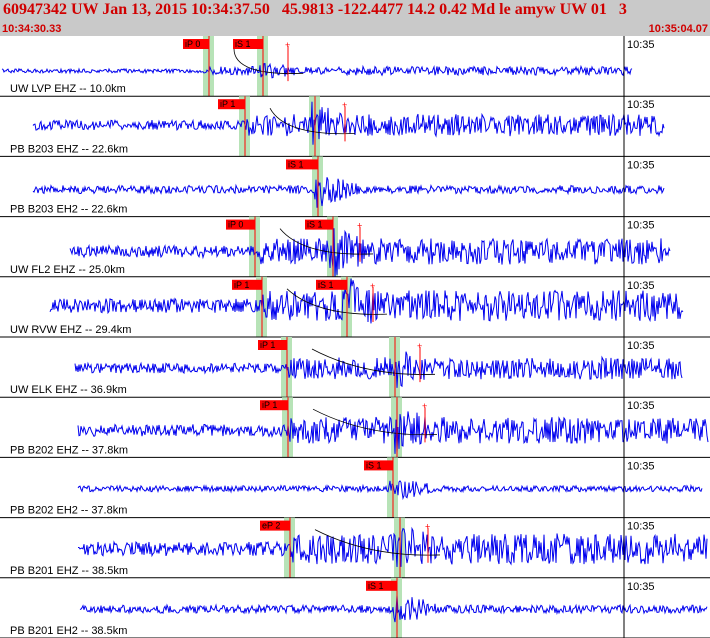  I want to click on station-panel: iP 0 iS 1 +10:35 UW LVP EHZ -- 10.0km, so click(355, 66).